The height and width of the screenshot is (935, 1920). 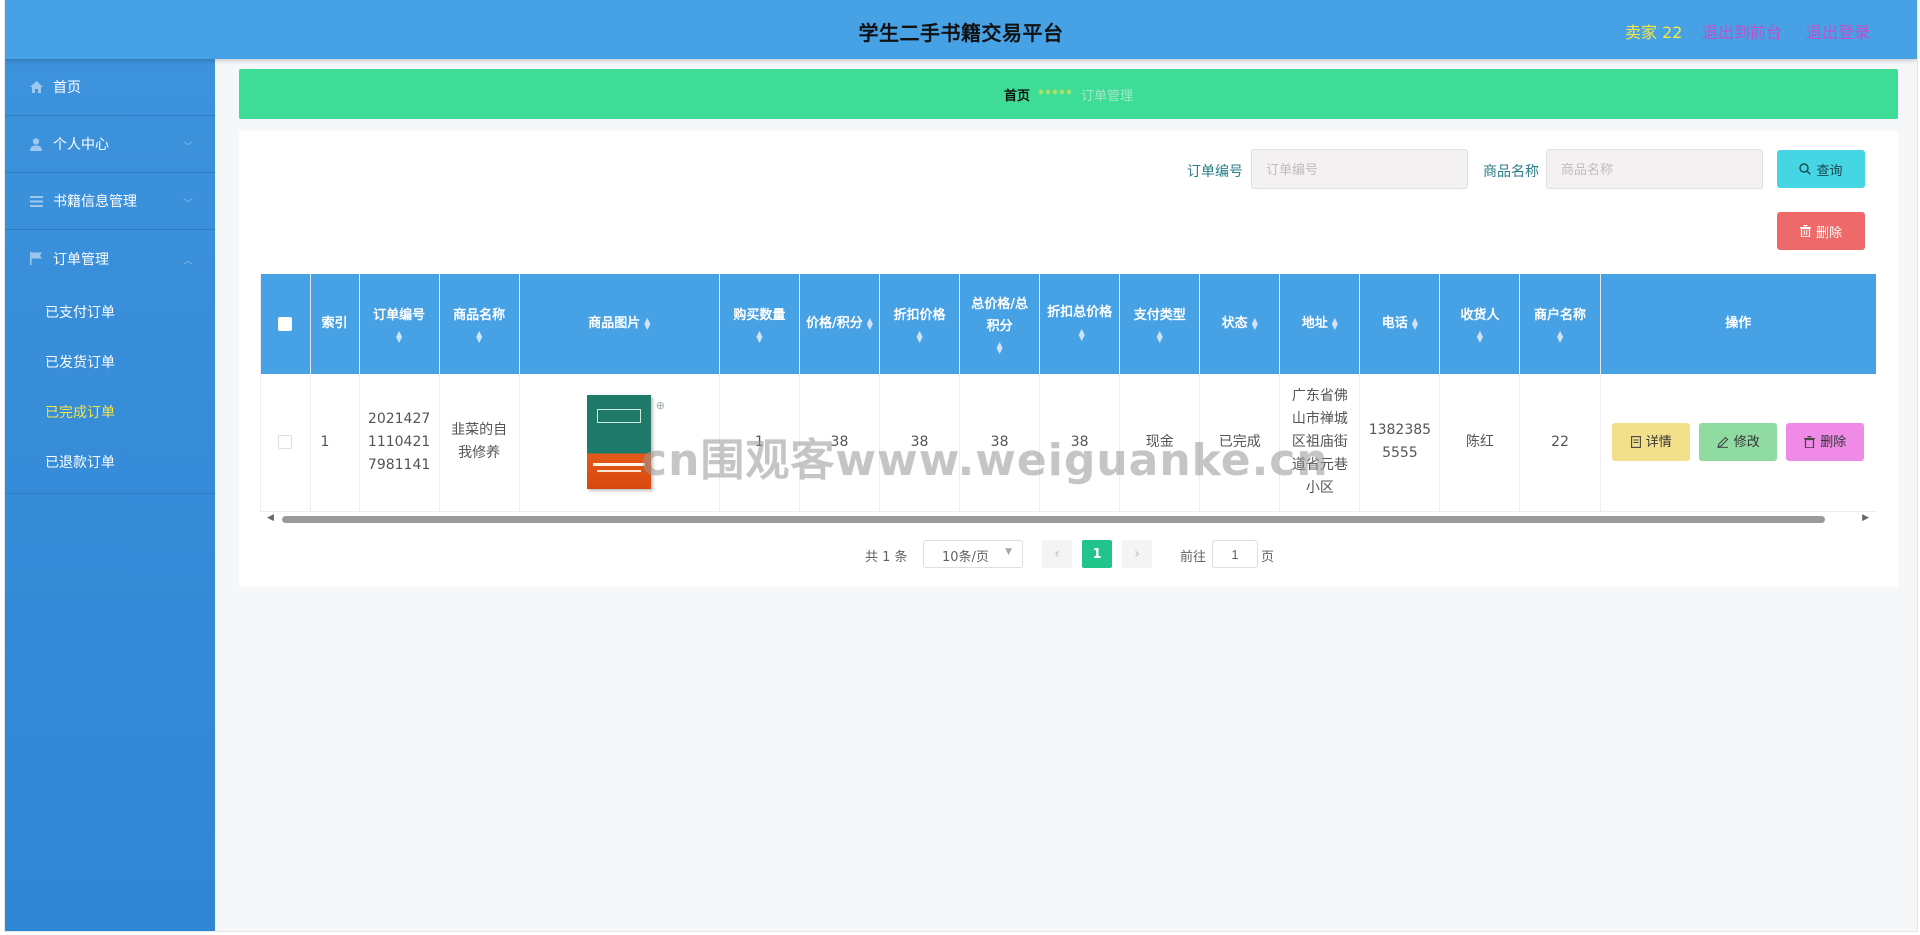 What do you see at coordinates (660, 405) in the screenshot?
I see `zoom-icon: ⊕` at bounding box center [660, 405].